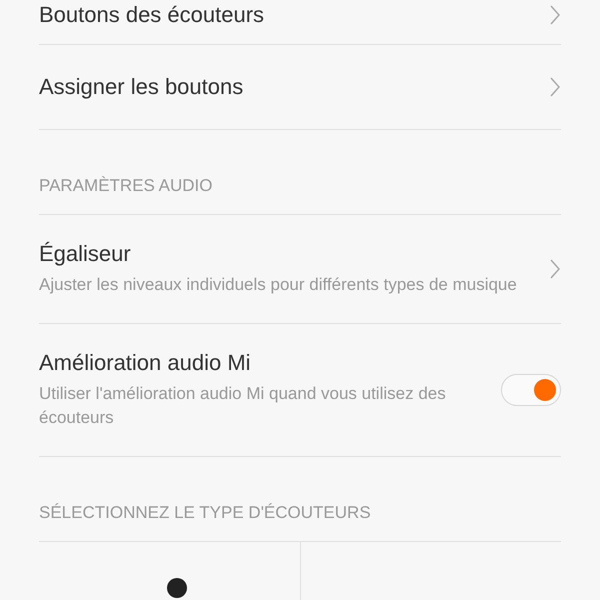 Image resolution: width=600 pixels, height=600 pixels. Describe the element at coordinates (278, 285) in the screenshot. I see `row-subtitle: Ajuster les niveaux individuels pour différents types de musique` at that location.